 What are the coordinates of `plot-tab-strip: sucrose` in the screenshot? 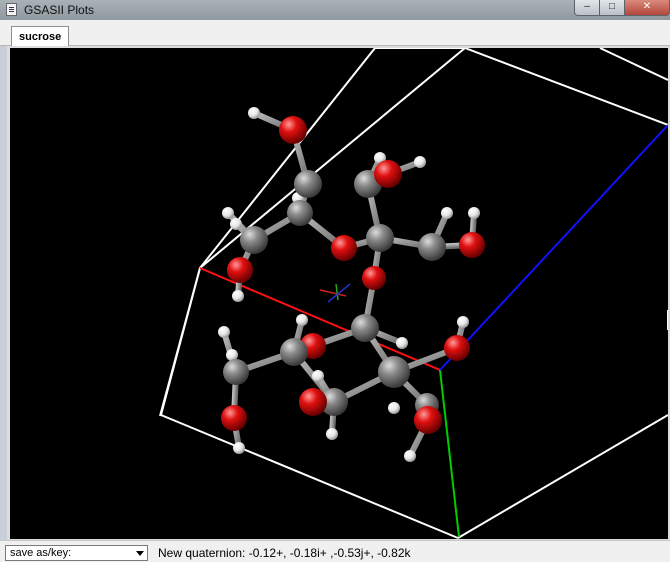 It's located at (335, 33).